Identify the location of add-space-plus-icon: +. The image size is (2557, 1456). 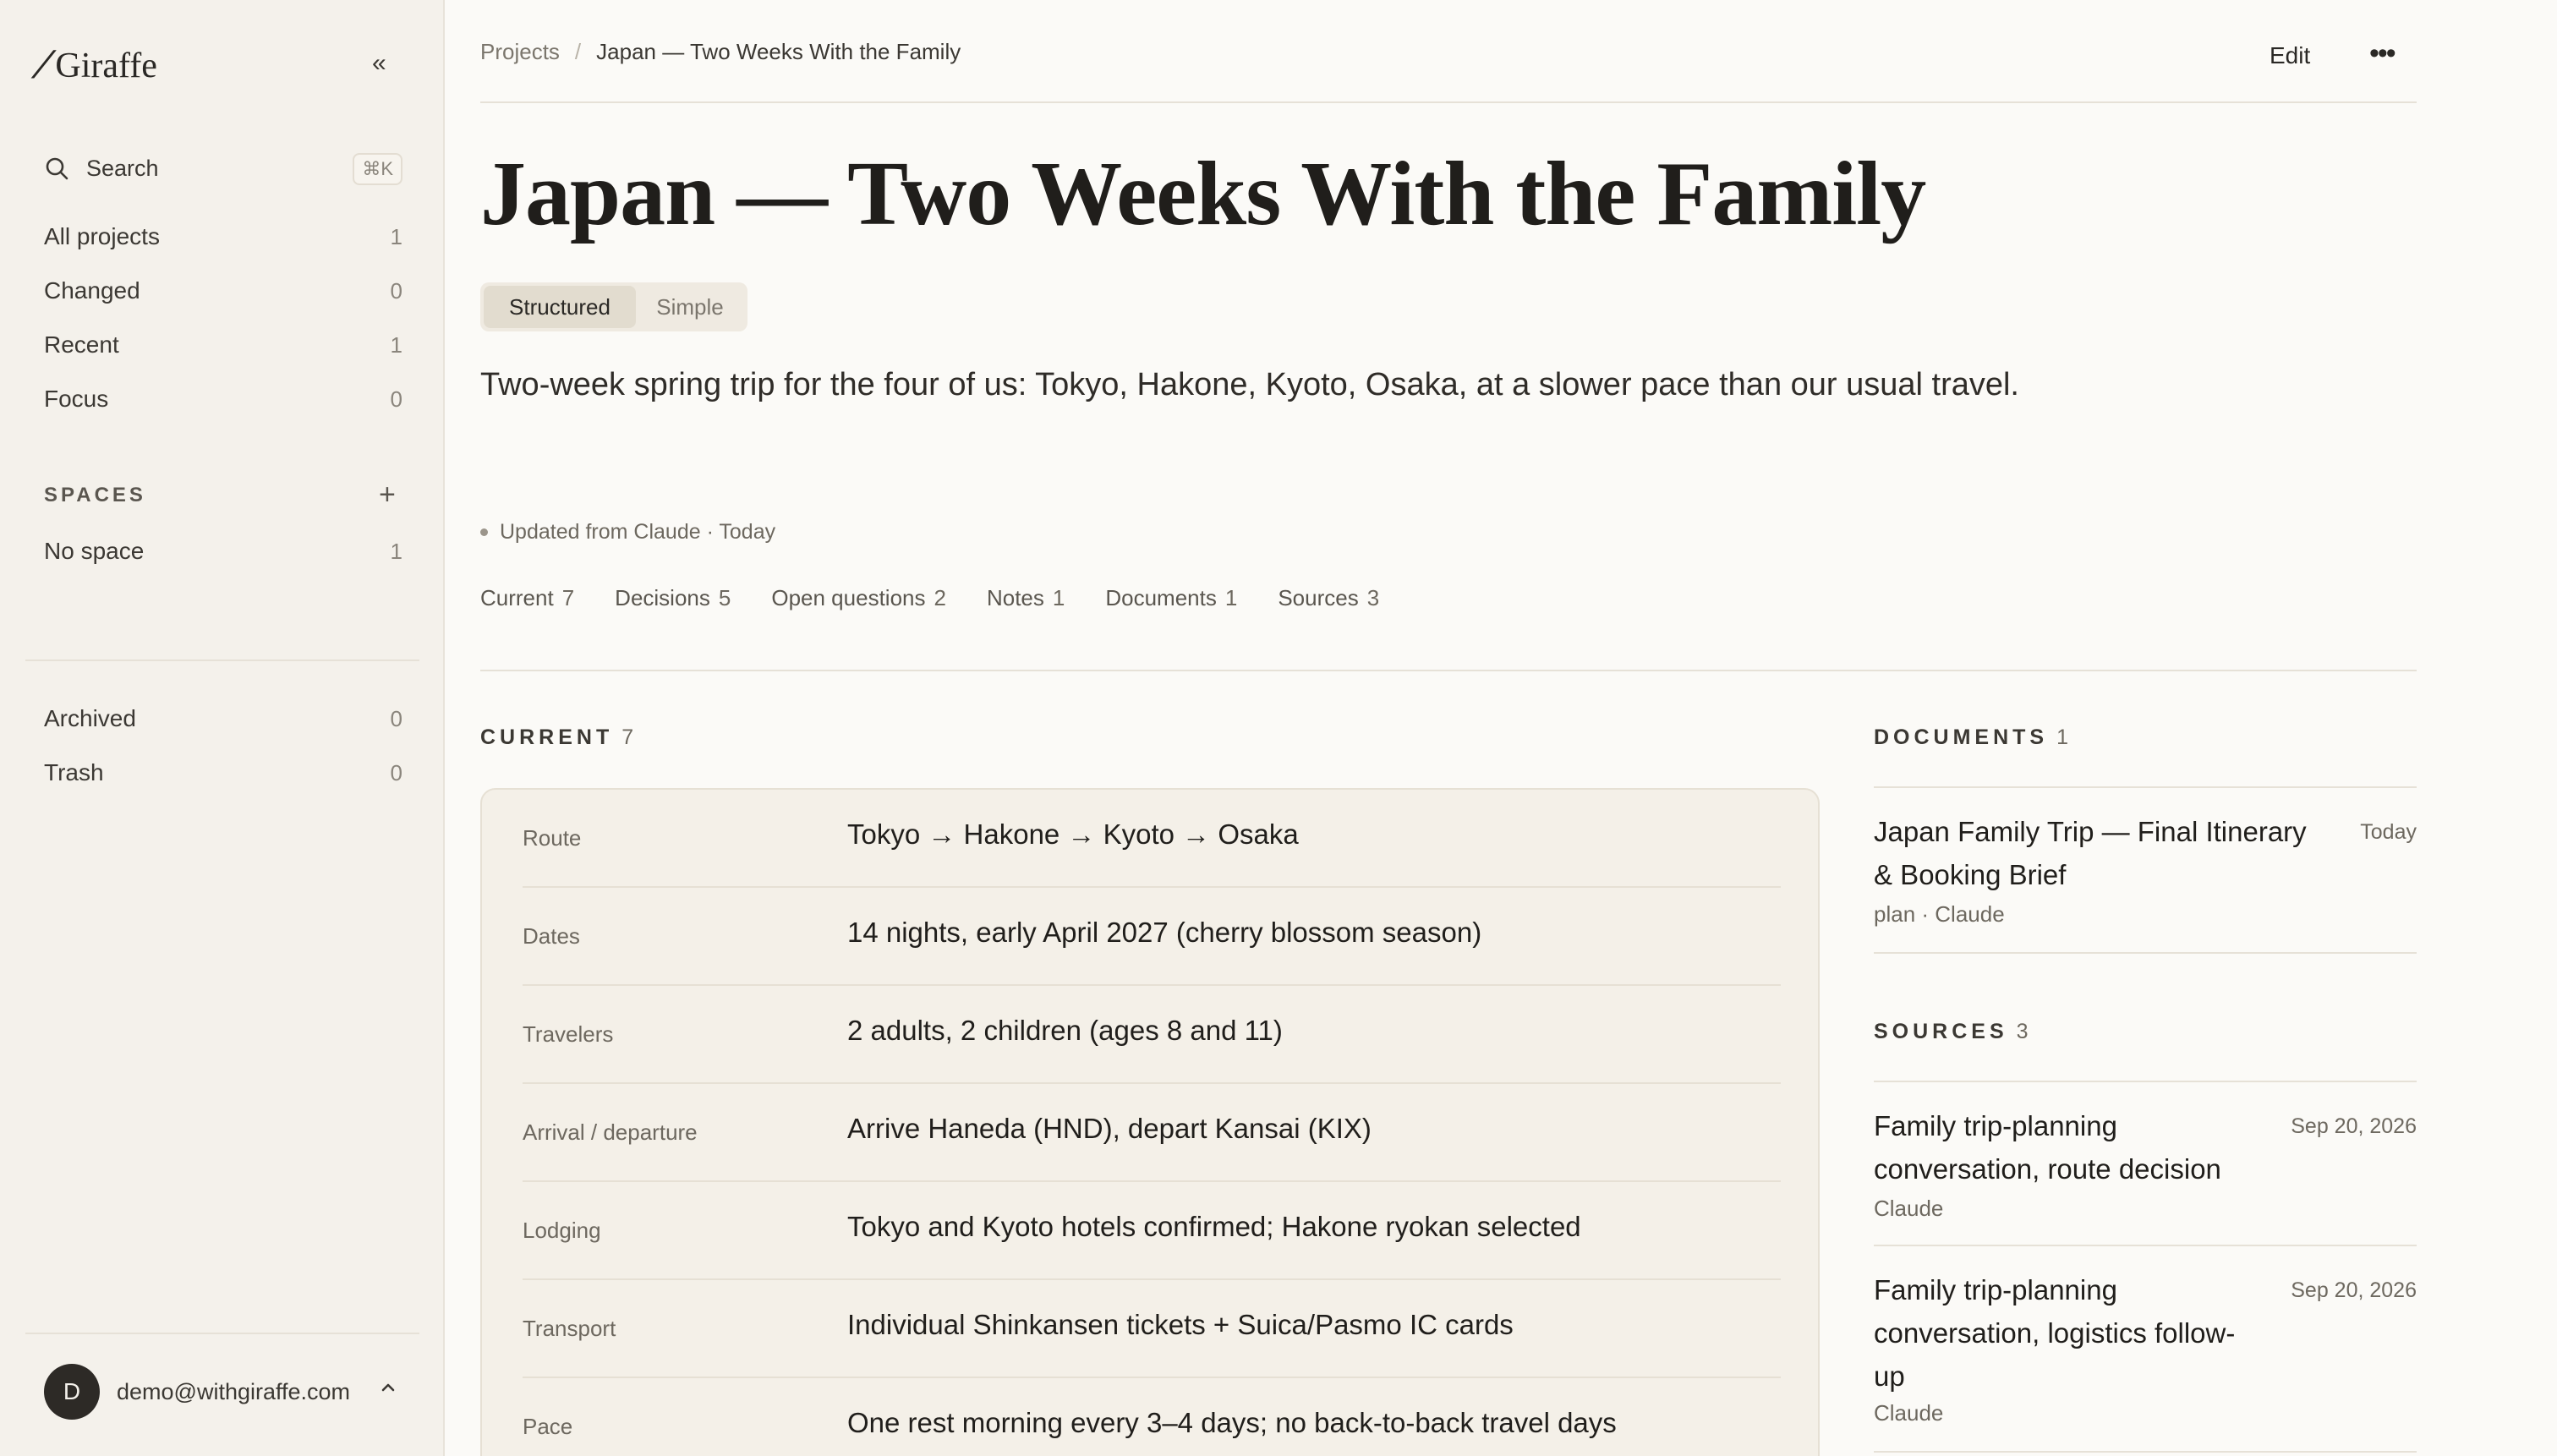
(387, 495).